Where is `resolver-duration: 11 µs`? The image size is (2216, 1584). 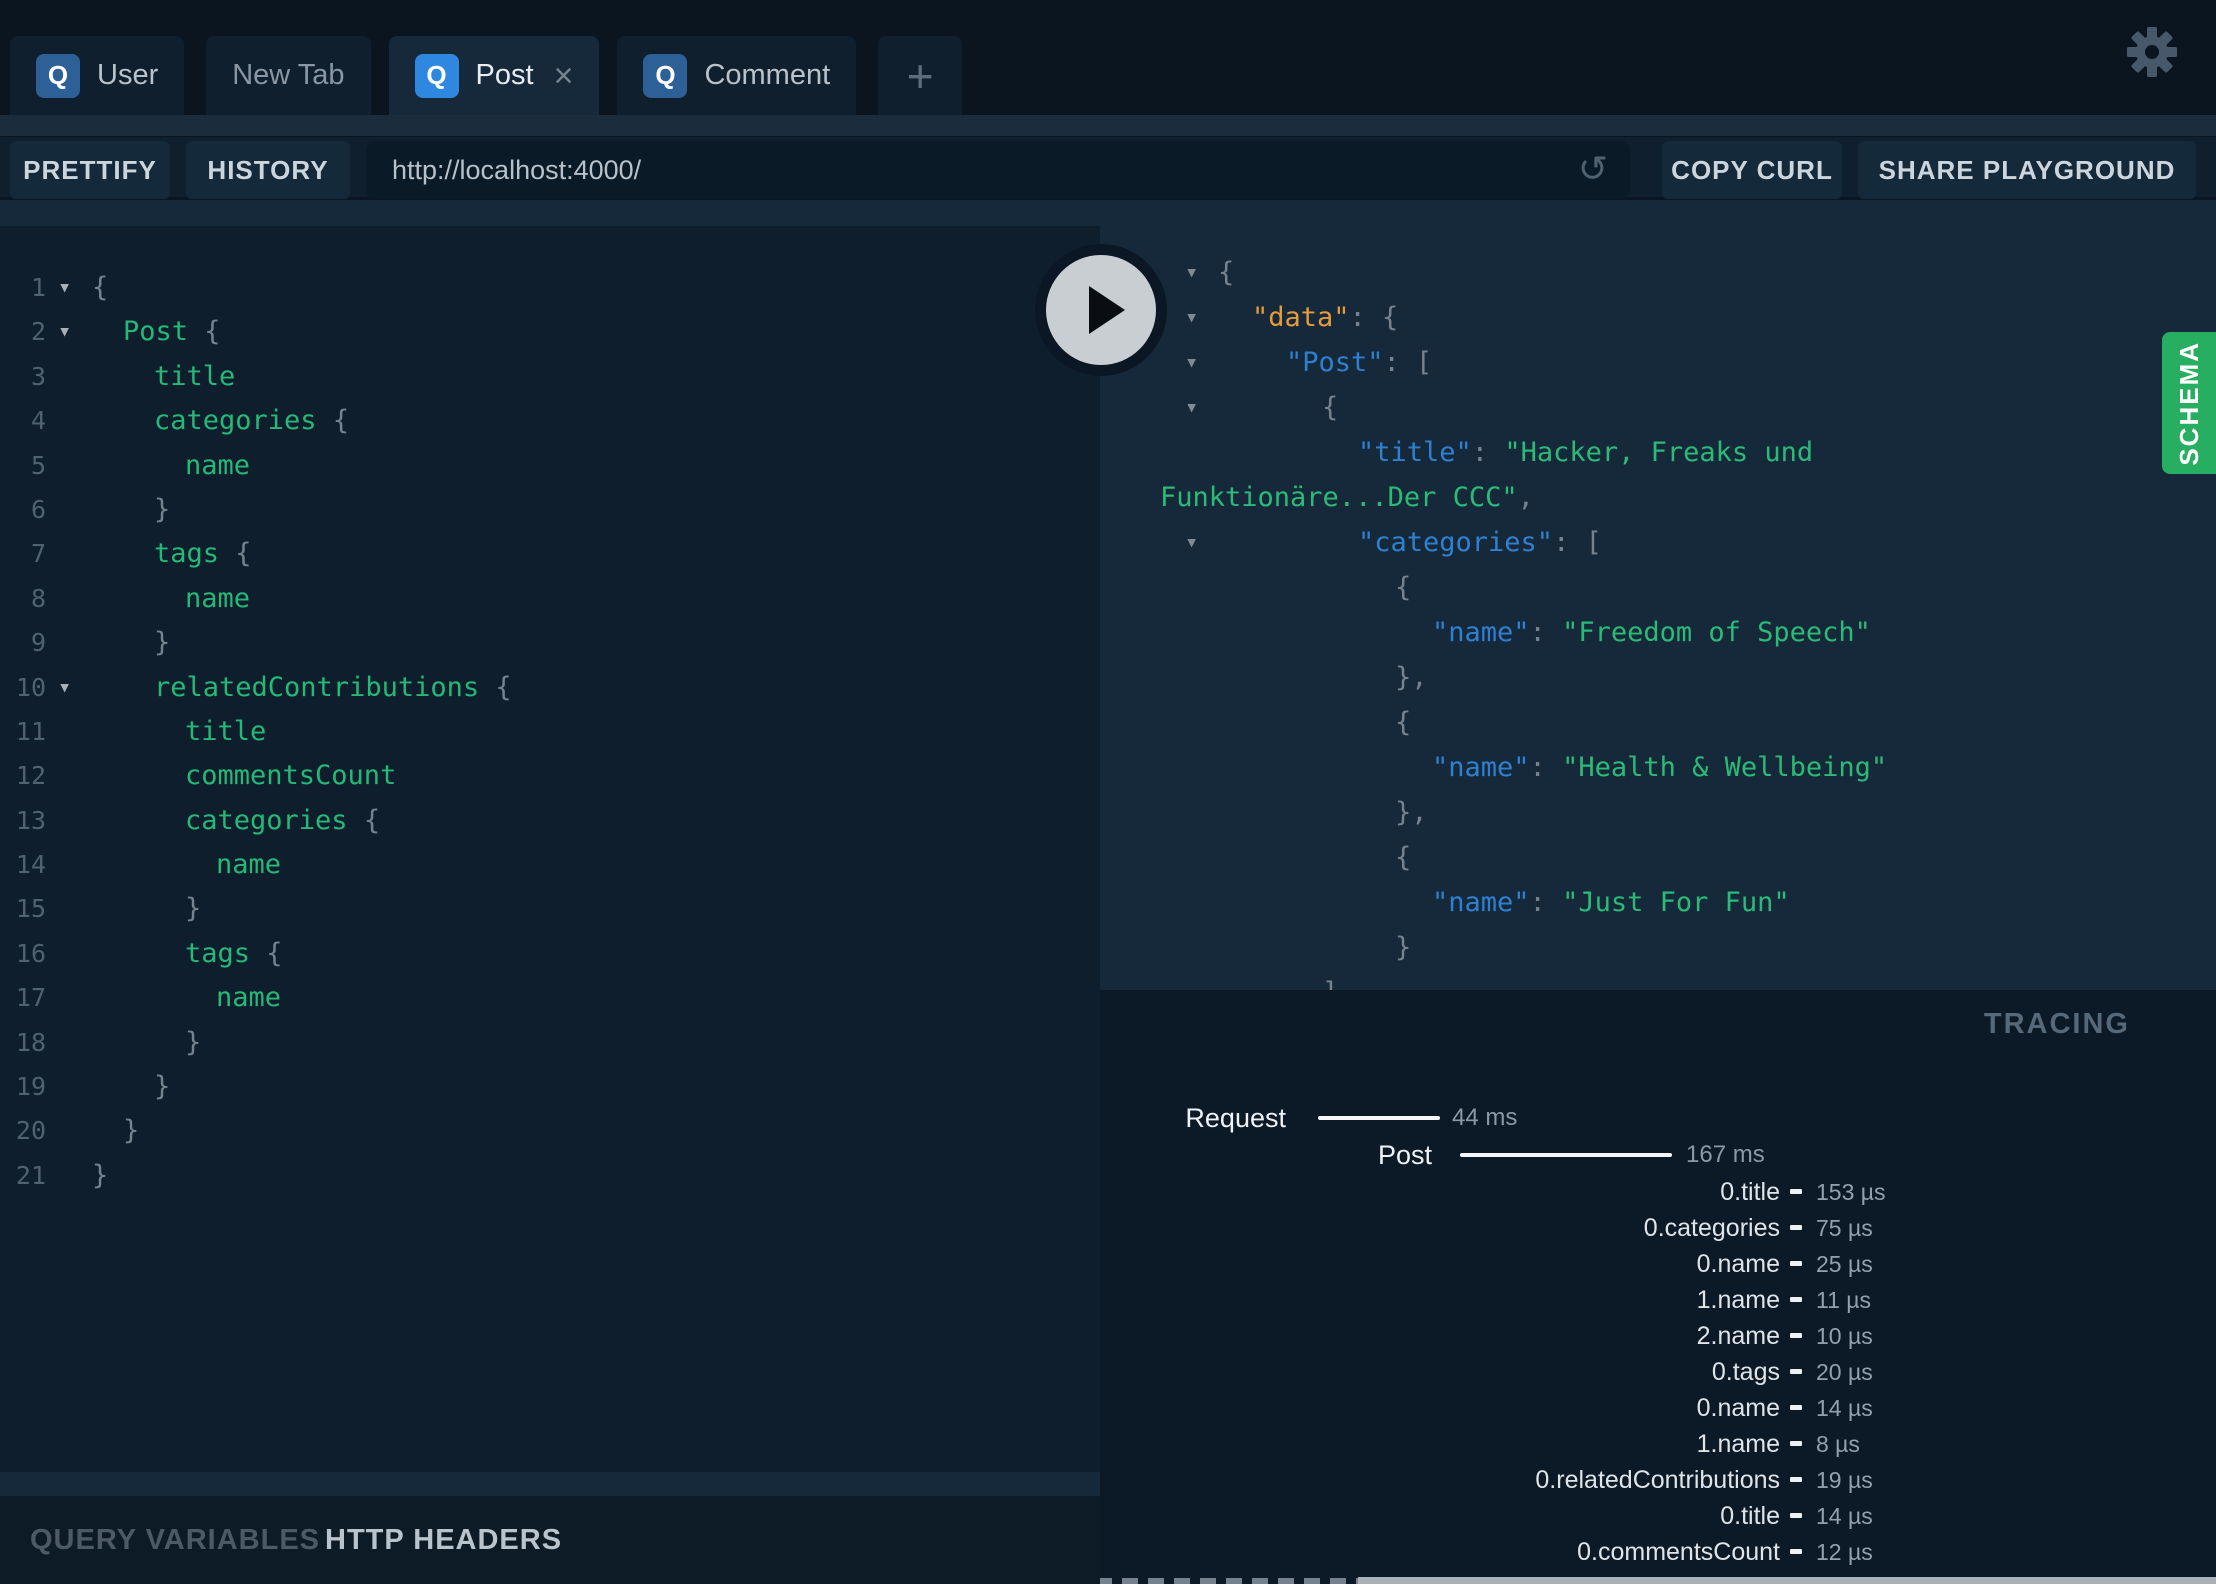 resolver-duration: 11 µs is located at coordinates (1844, 1300).